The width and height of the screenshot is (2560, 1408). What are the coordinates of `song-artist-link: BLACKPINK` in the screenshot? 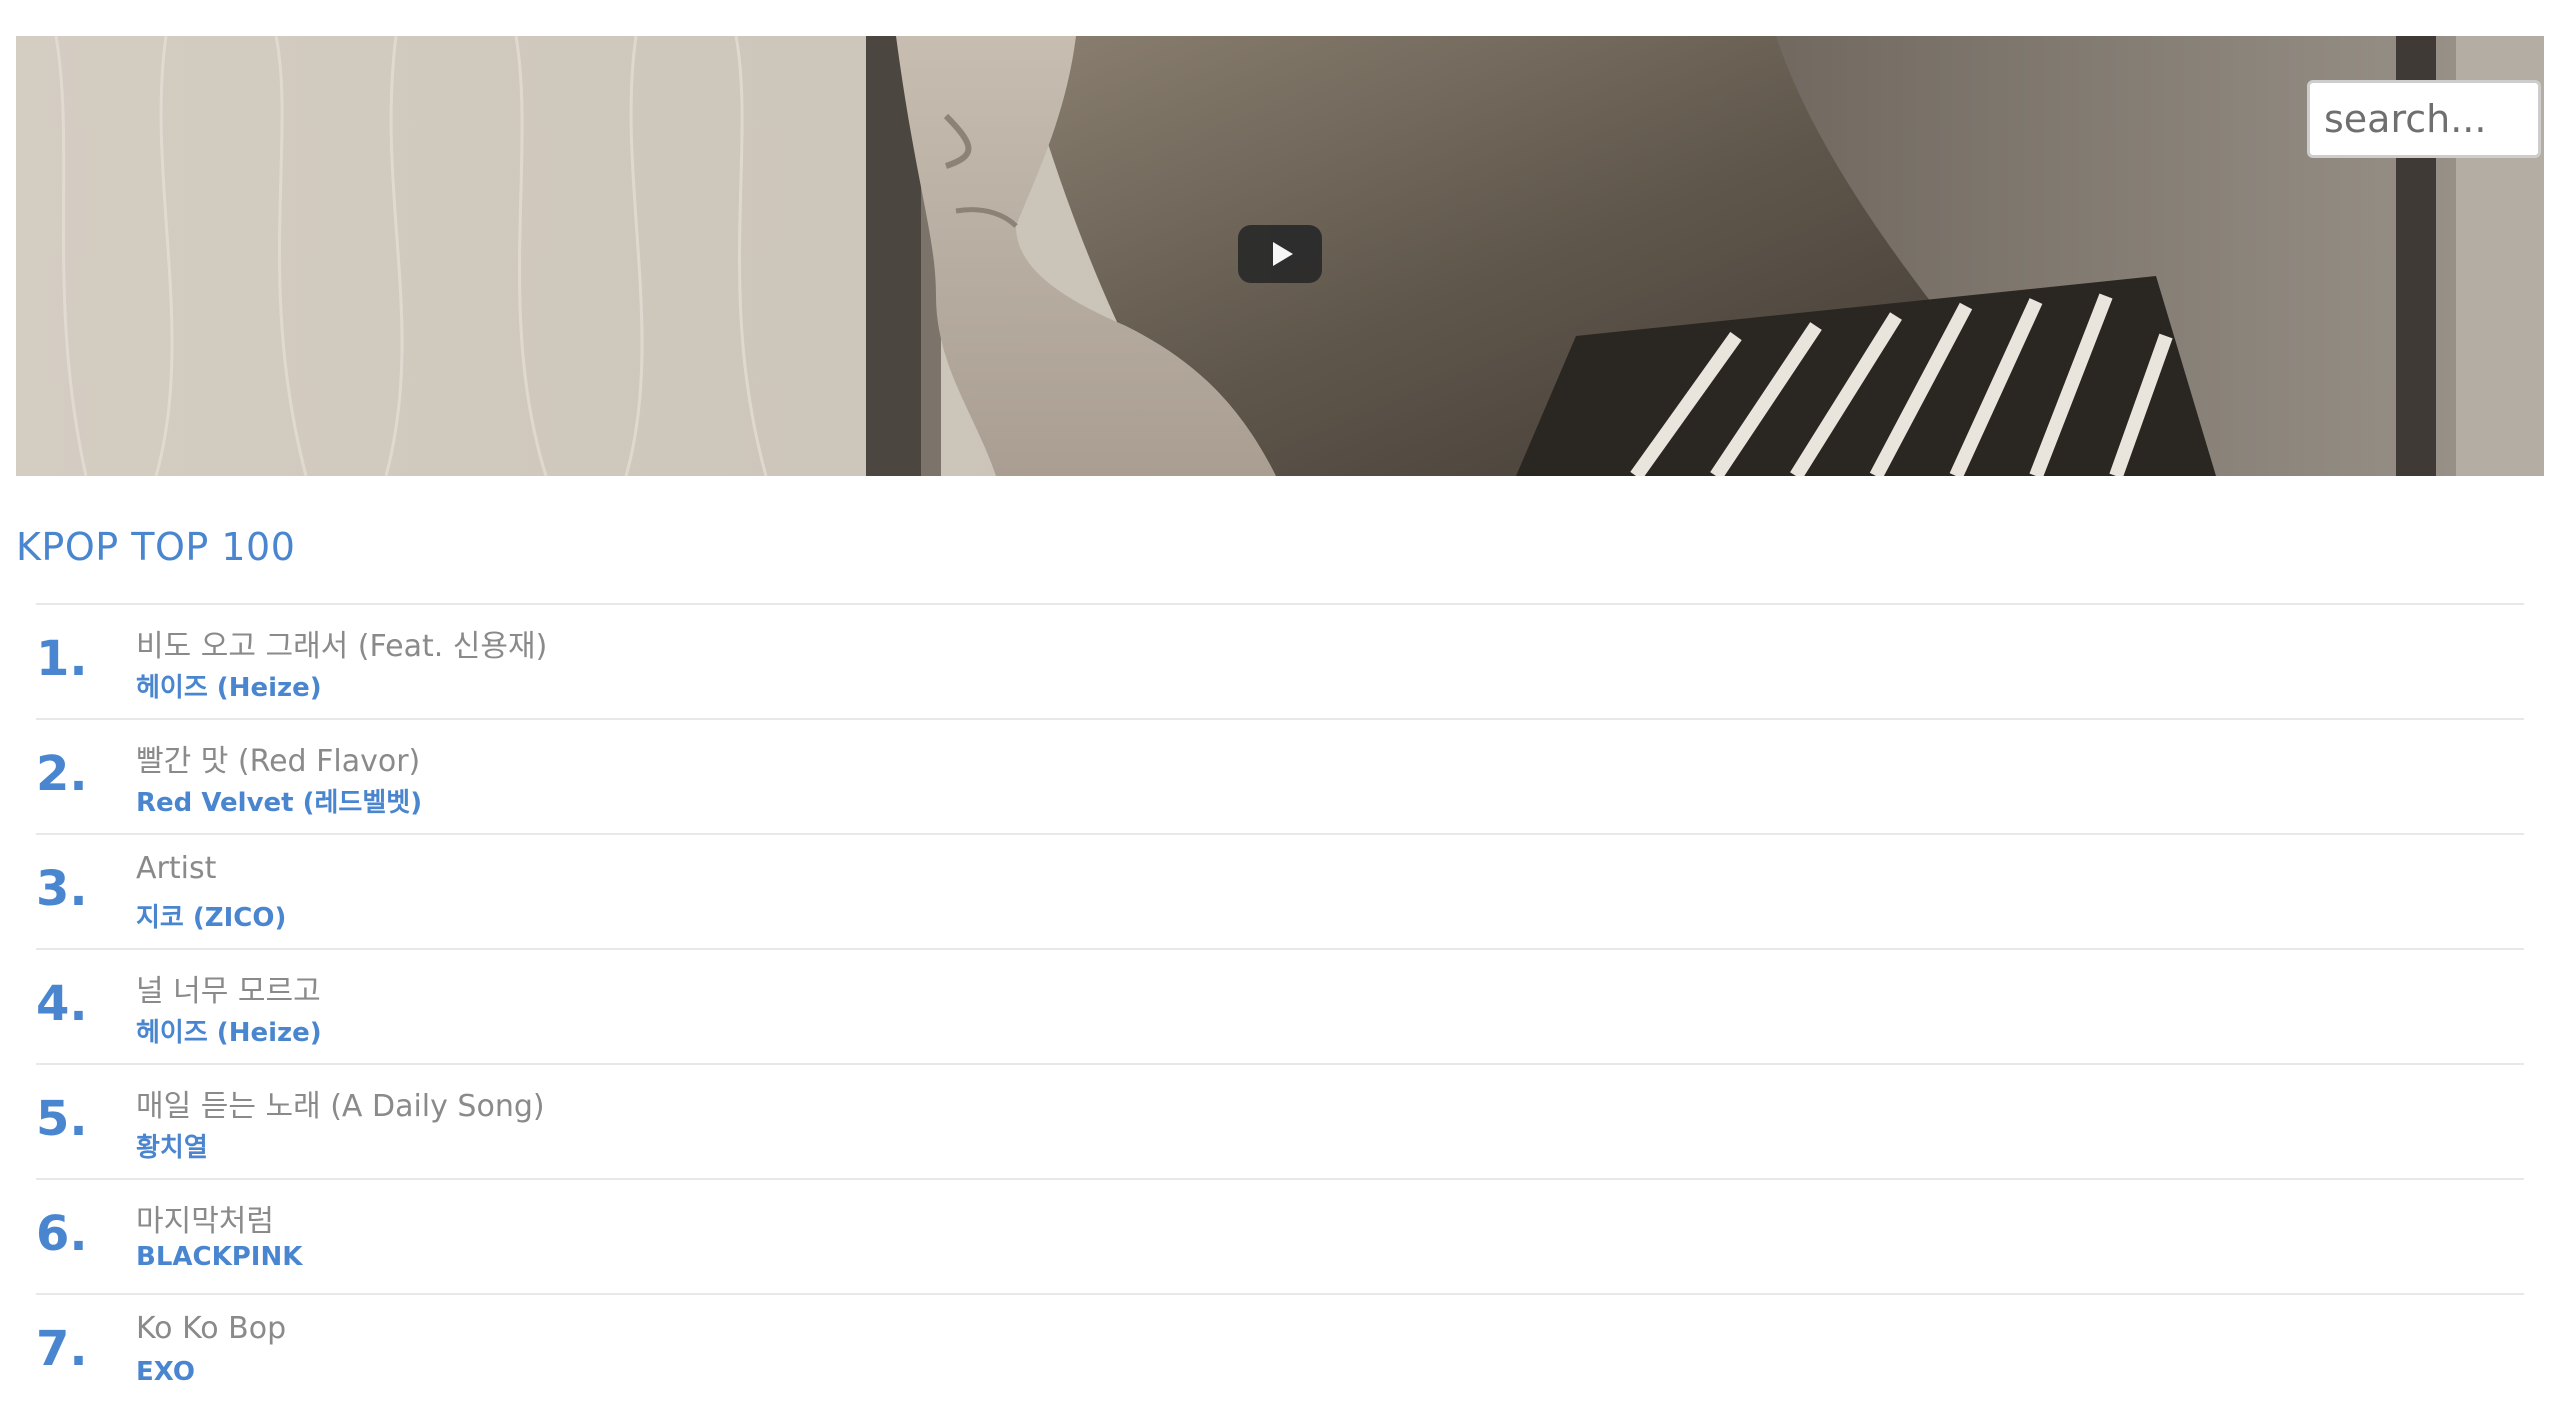 It's located at (219, 1257).